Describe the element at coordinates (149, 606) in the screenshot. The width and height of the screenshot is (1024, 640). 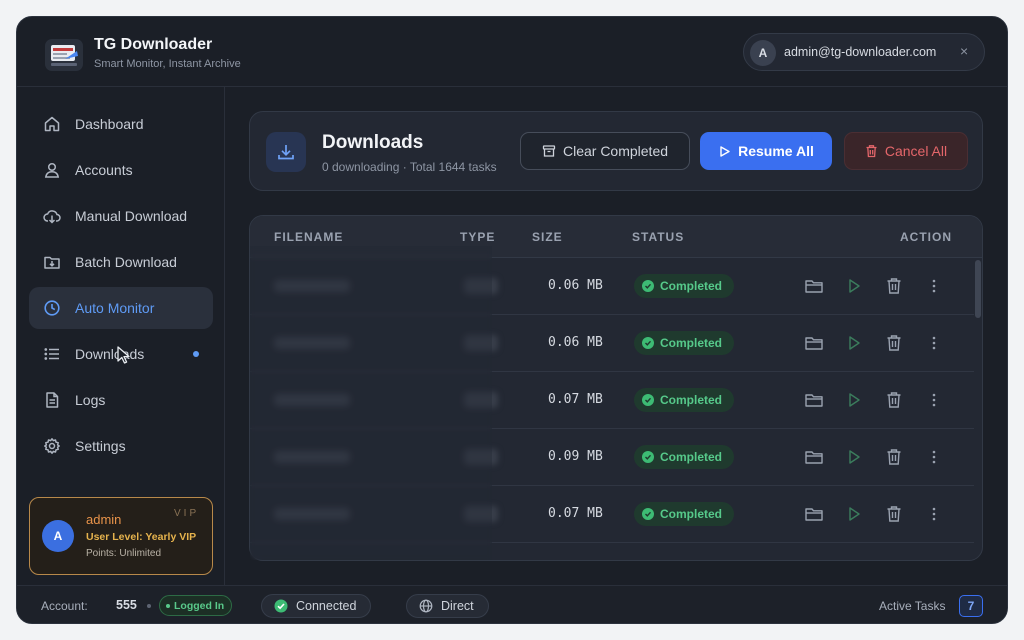
I see `separator-dot` at that location.